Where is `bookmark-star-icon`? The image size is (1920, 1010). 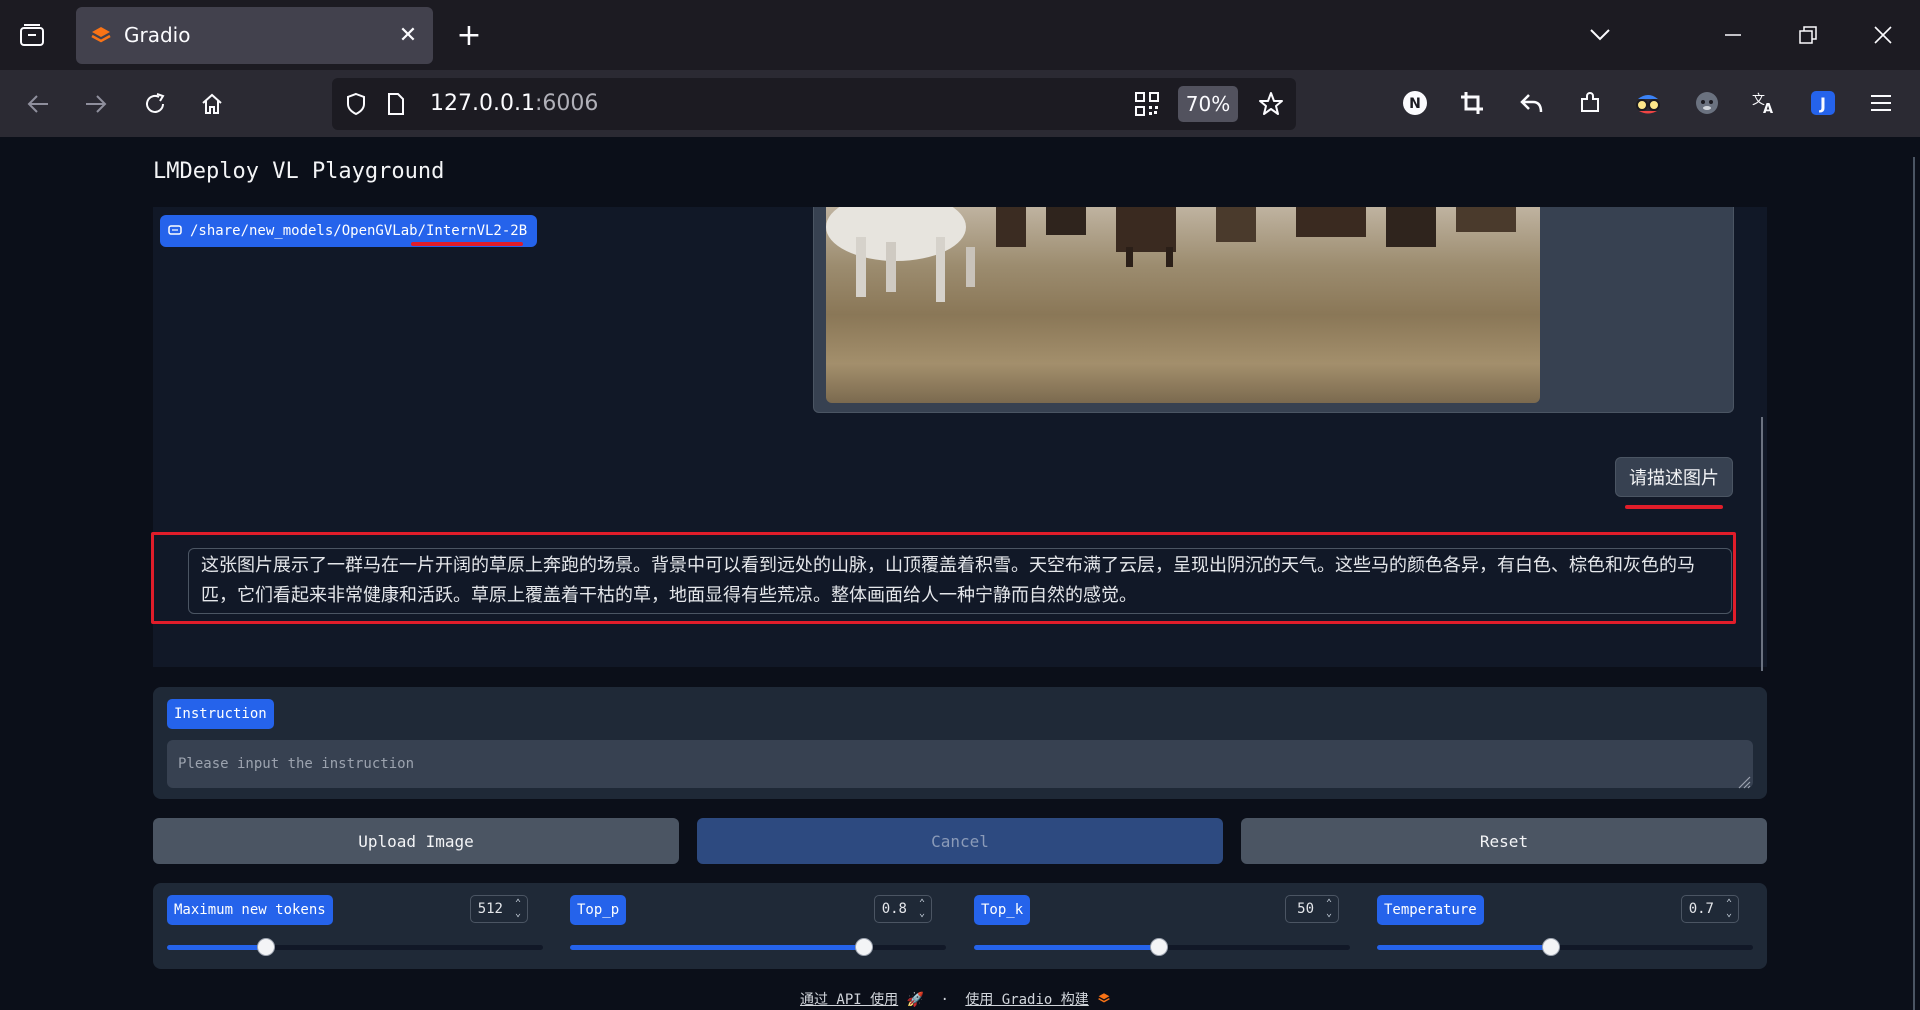
bookmark-star-icon is located at coordinates (1271, 104).